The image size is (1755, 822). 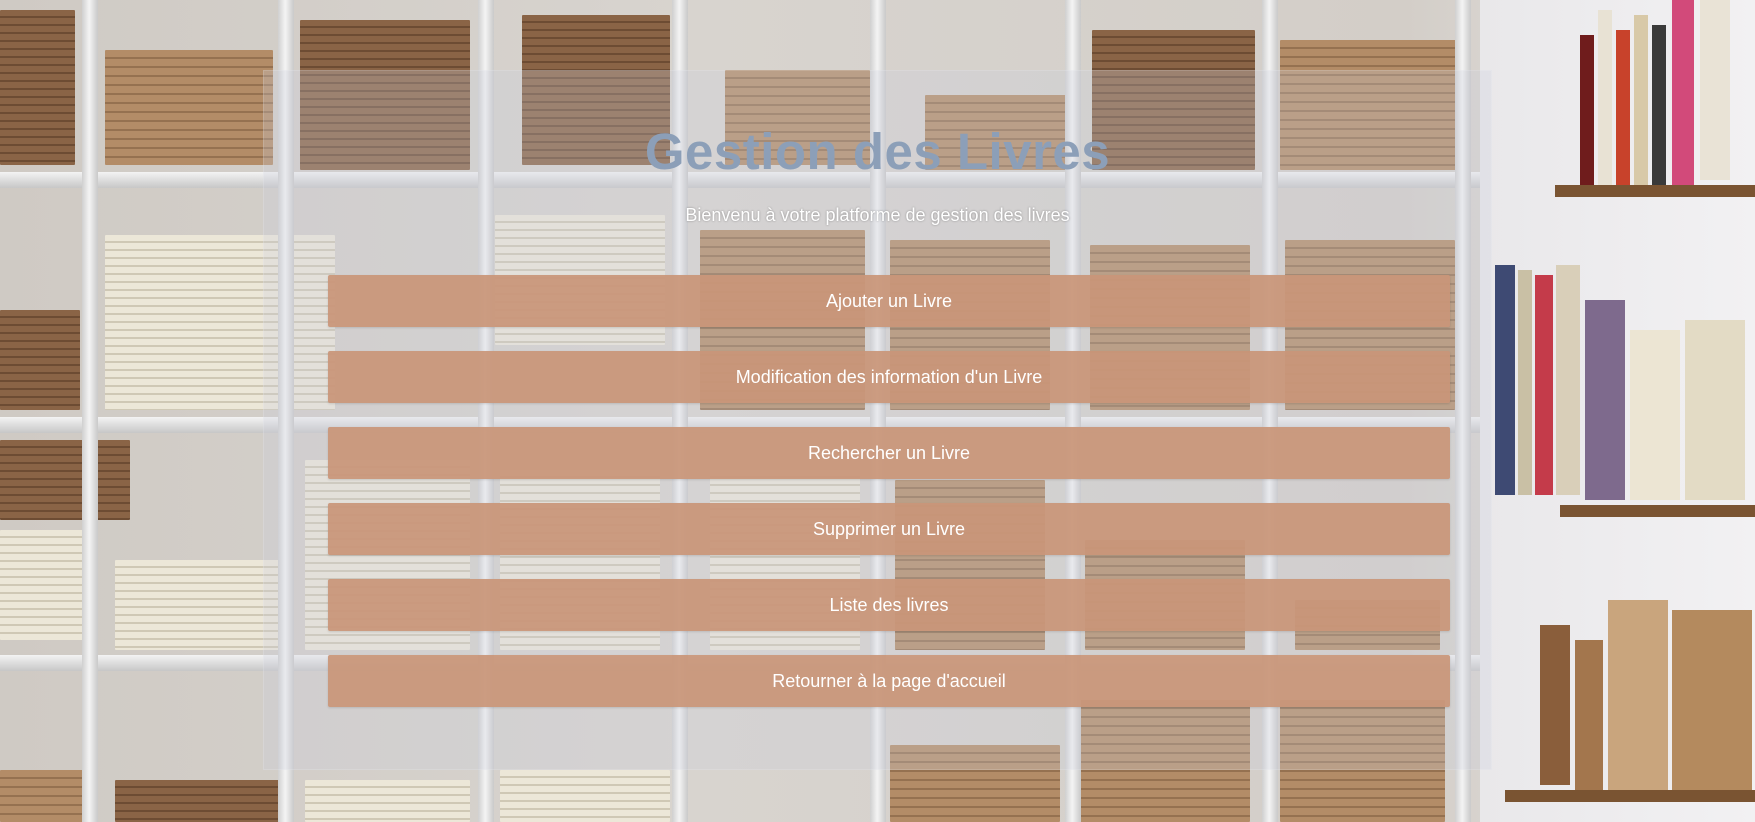 I want to click on page-title: Gestion des Livres, so click(x=877, y=151).